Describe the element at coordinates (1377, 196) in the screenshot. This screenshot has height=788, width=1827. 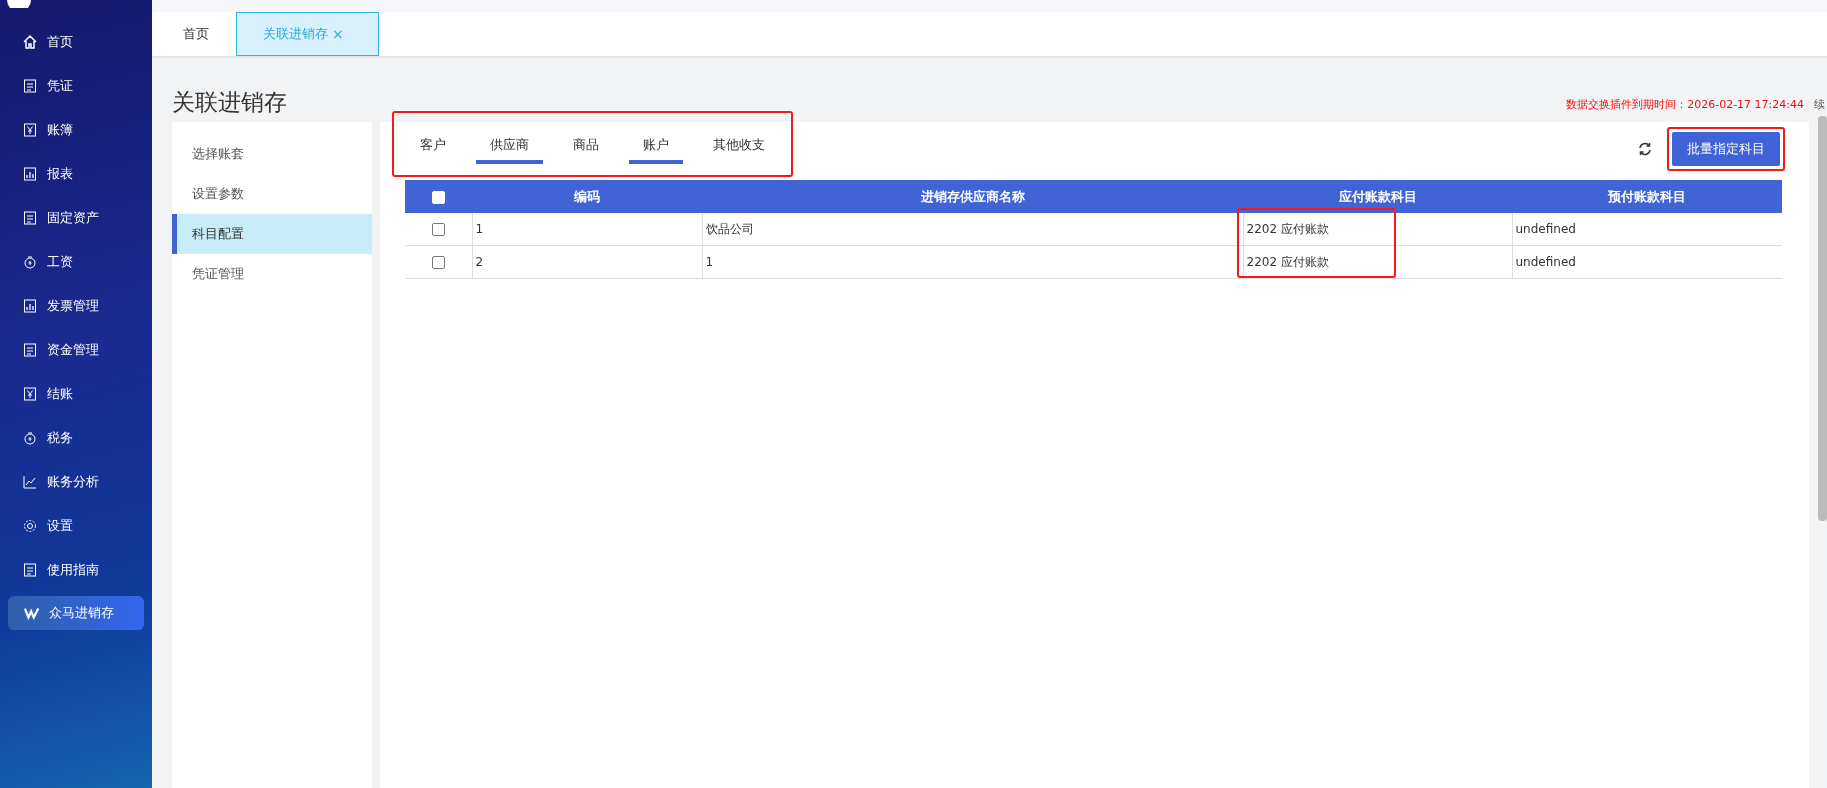
I see `column-header: 应付账款科目` at that location.